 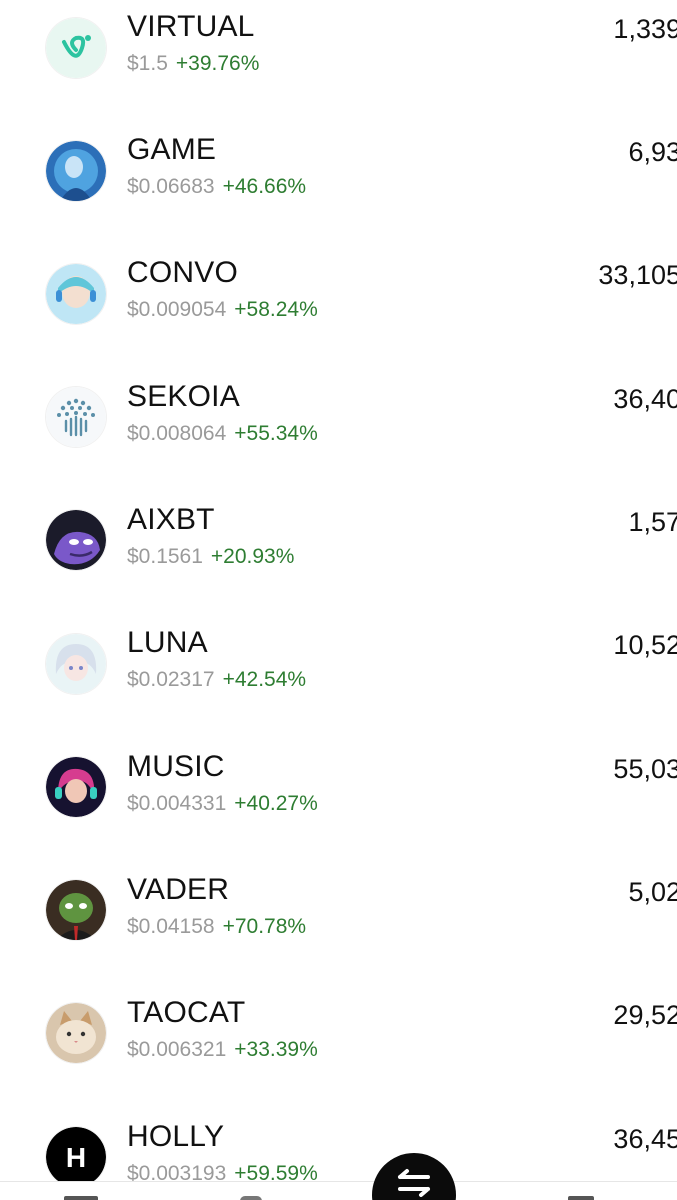 What do you see at coordinates (414, 1183) in the screenshot?
I see `swap-arrows-icon` at bounding box center [414, 1183].